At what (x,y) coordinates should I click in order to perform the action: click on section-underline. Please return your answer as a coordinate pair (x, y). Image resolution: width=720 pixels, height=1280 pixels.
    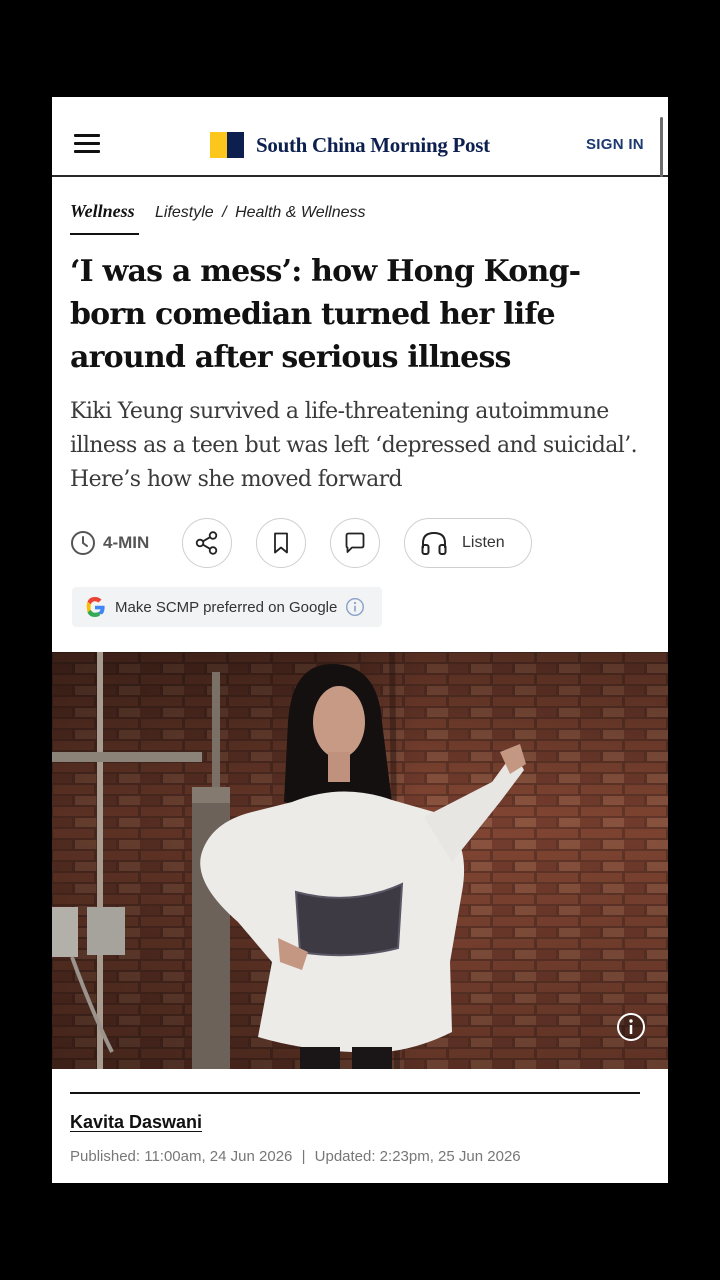
    Looking at the image, I should click on (104, 234).